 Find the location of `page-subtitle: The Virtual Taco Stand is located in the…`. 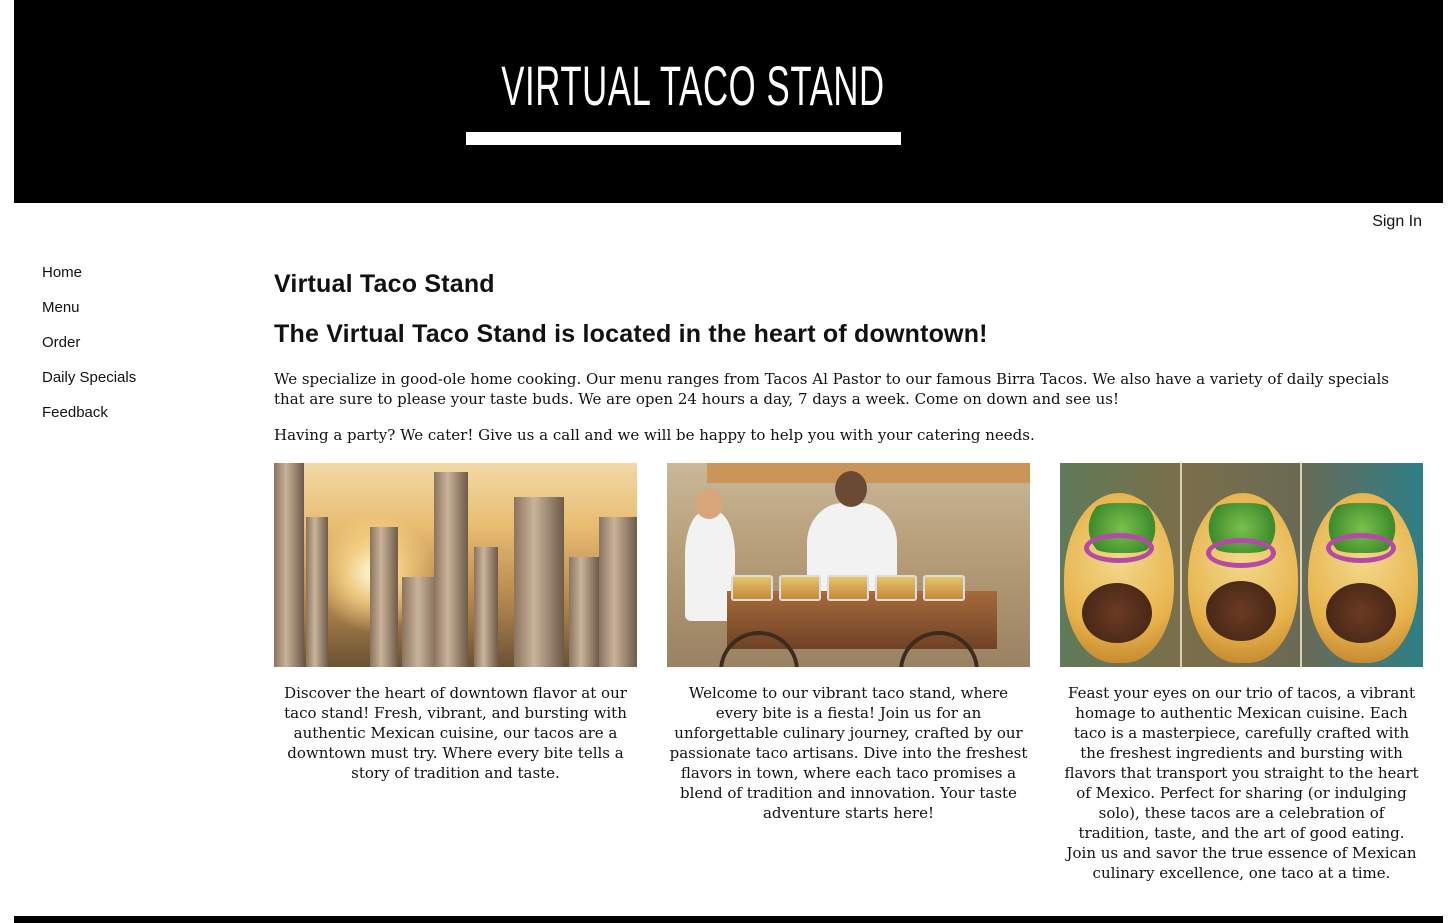

page-subtitle: The Virtual Taco Stand is located in the… is located at coordinates (631, 334).